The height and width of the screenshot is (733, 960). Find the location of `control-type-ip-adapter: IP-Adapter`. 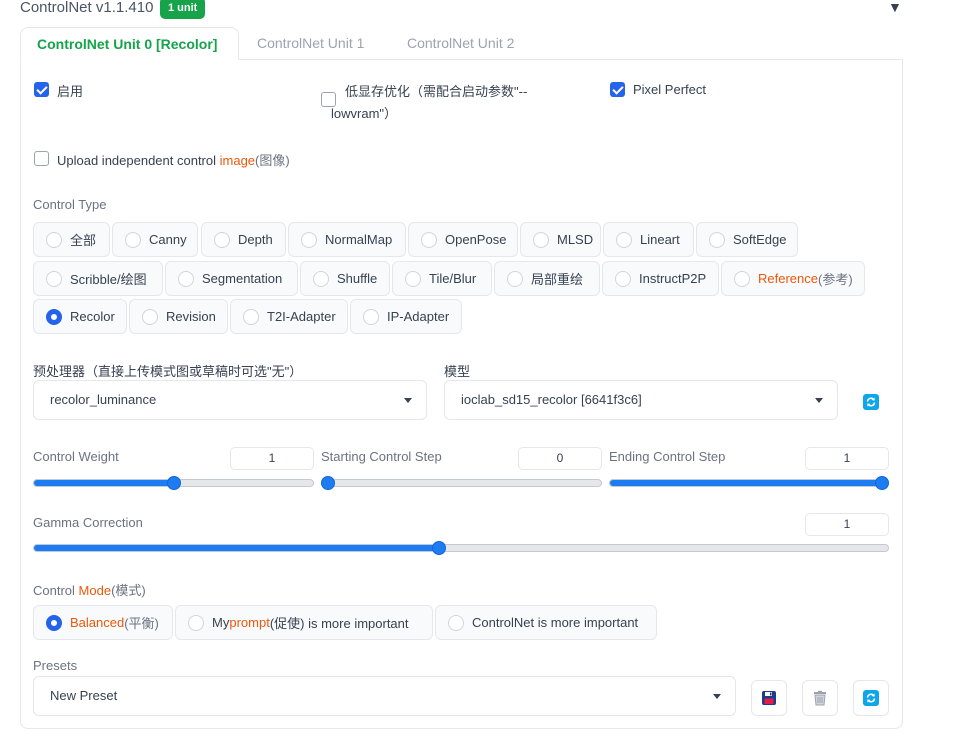

control-type-ip-adapter: IP-Adapter is located at coordinates (406, 316).